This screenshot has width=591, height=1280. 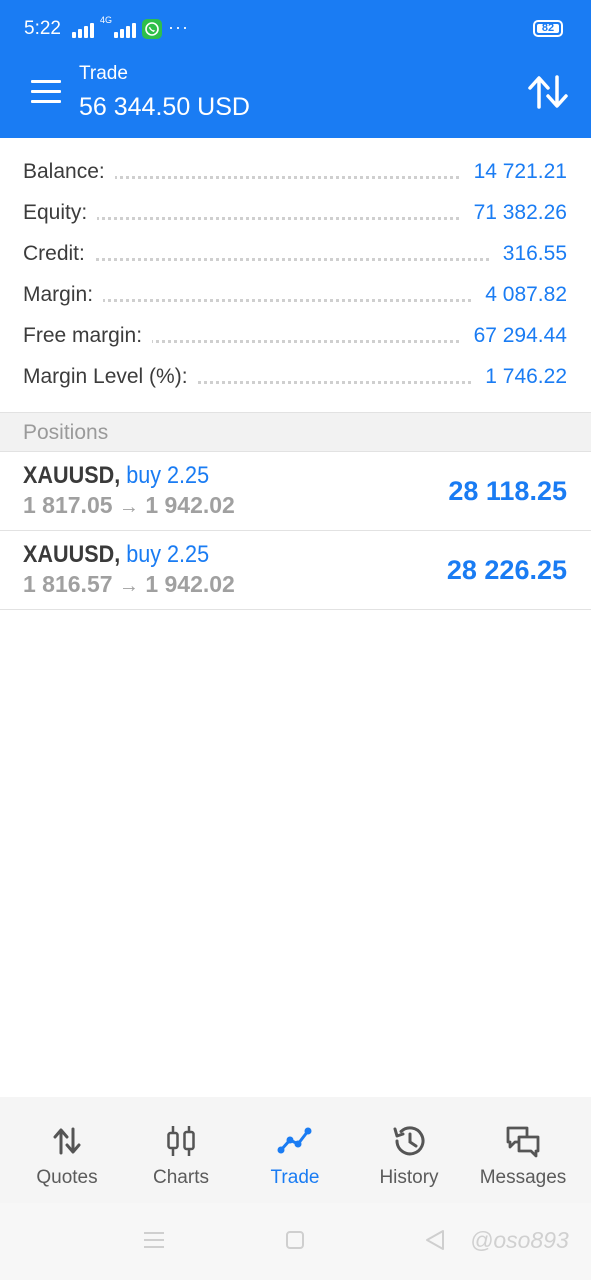 I want to click on summary-value: 316.55, so click(x=528, y=254).